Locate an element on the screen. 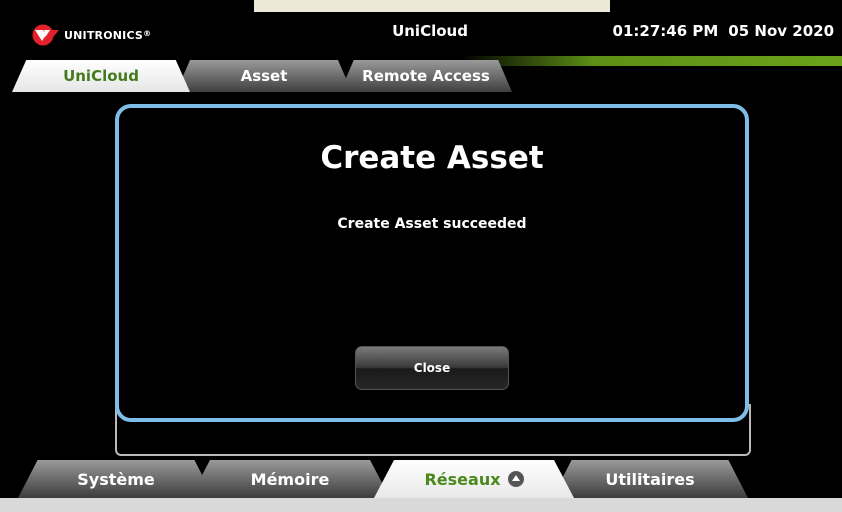 The width and height of the screenshot is (842, 512). top-tab-bar: Remote Access Asset UniCloud is located at coordinates (421, 75).